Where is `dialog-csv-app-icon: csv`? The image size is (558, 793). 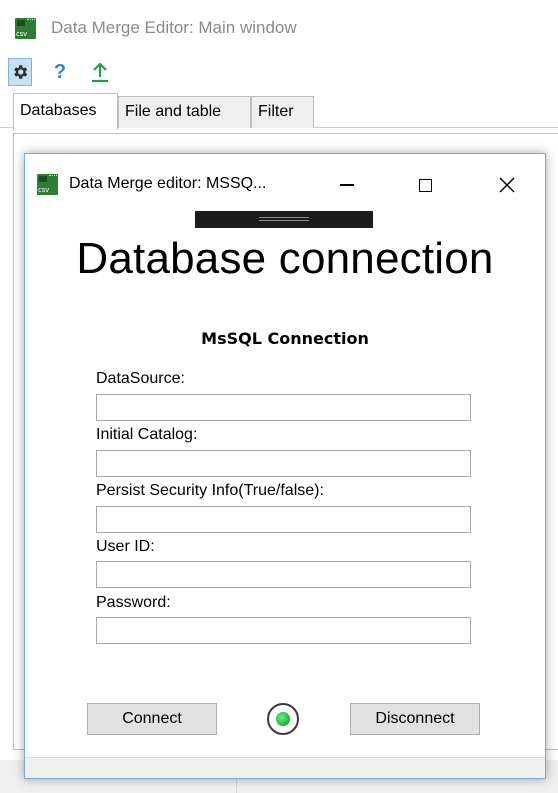
dialog-csv-app-icon: csv is located at coordinates (47, 184).